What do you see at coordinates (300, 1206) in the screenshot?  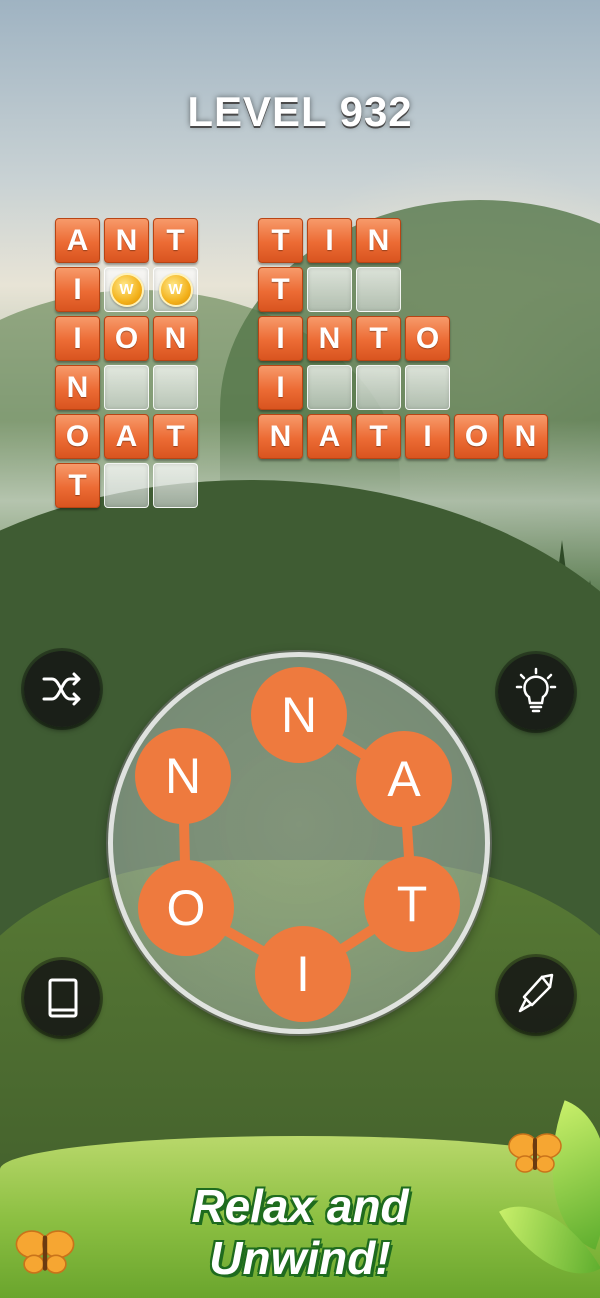 I see `promo-line-1: Relax and` at bounding box center [300, 1206].